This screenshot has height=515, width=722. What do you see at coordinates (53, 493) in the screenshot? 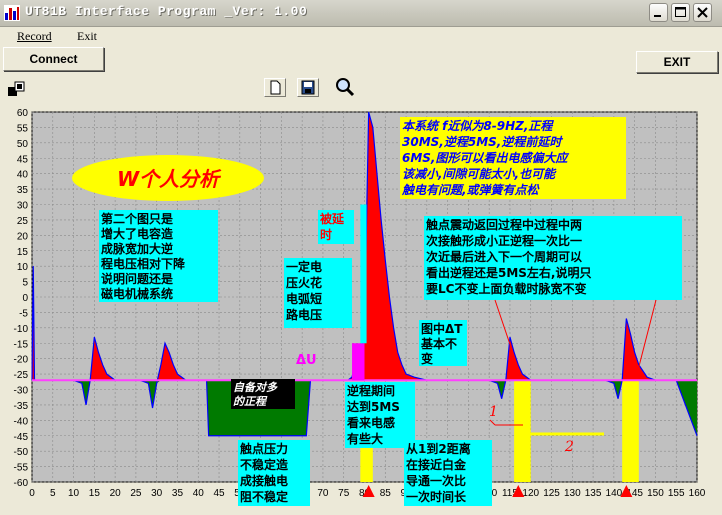
I see `x-tick-label: 5` at bounding box center [53, 493].